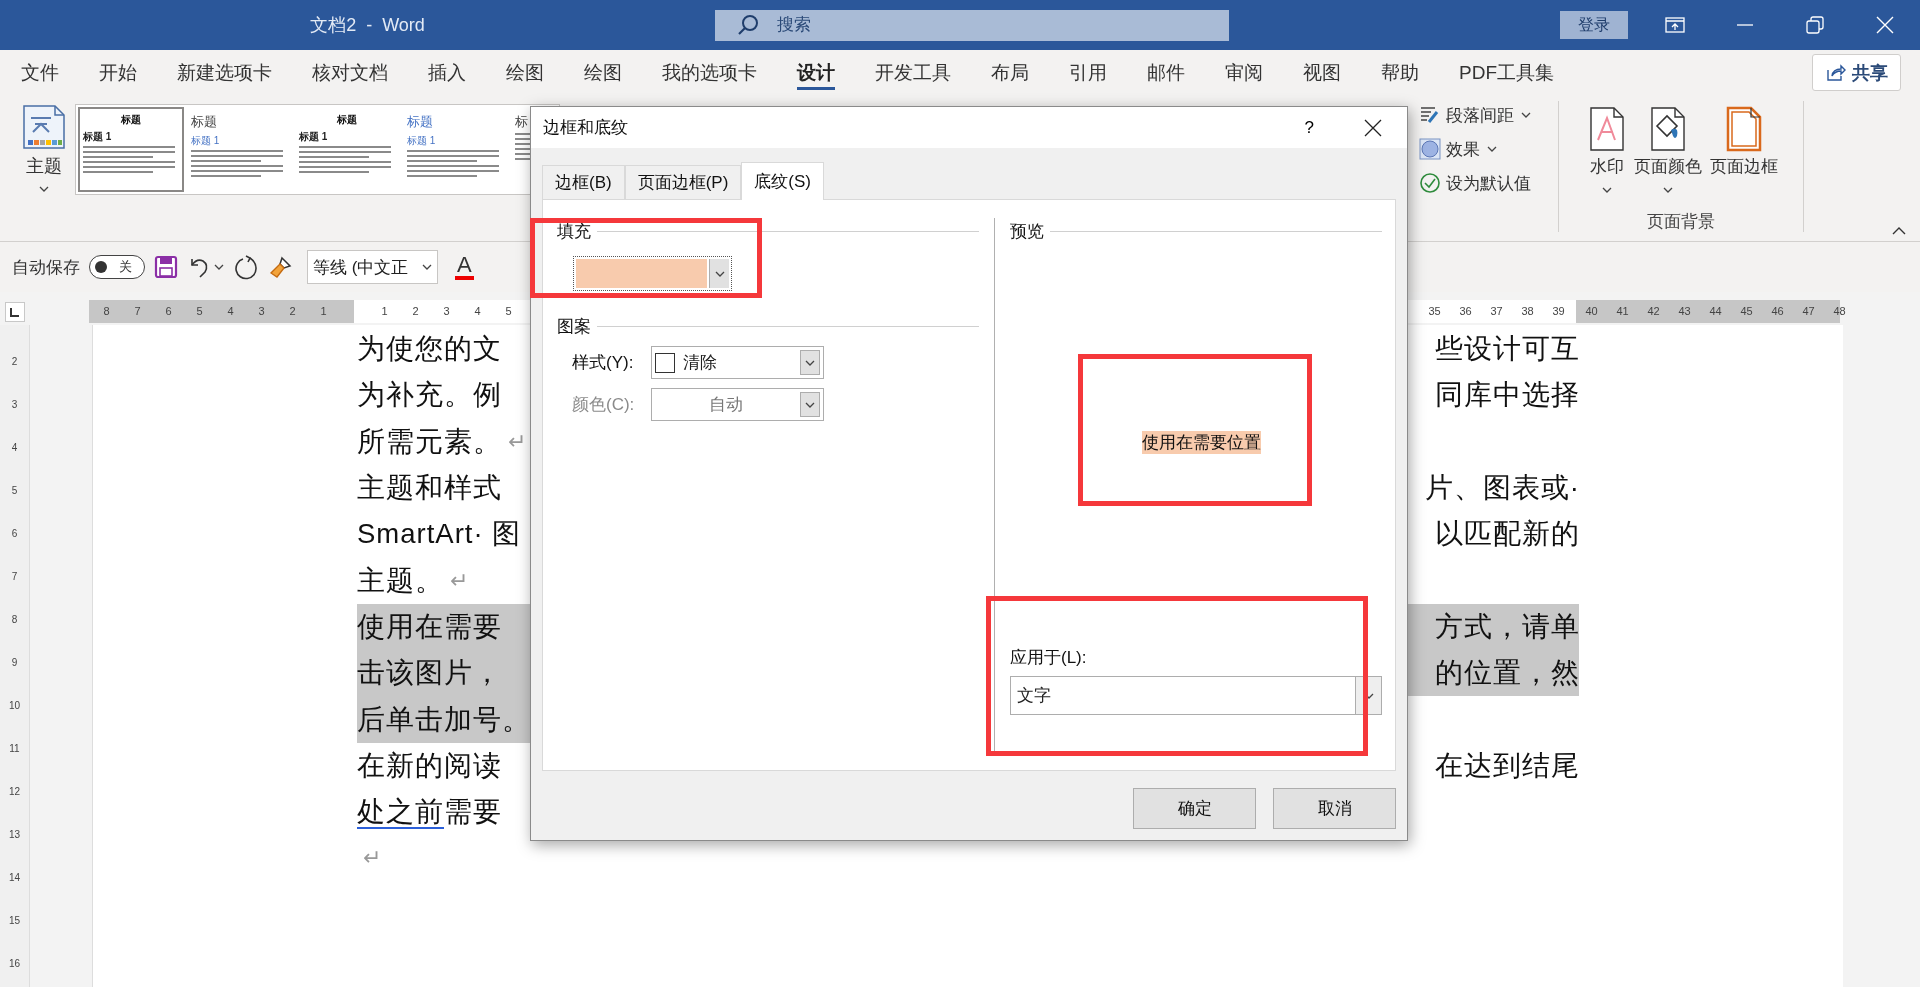 This screenshot has width=1920, height=987. What do you see at coordinates (14, 448) in the screenshot?
I see `ruler-number: 4` at bounding box center [14, 448].